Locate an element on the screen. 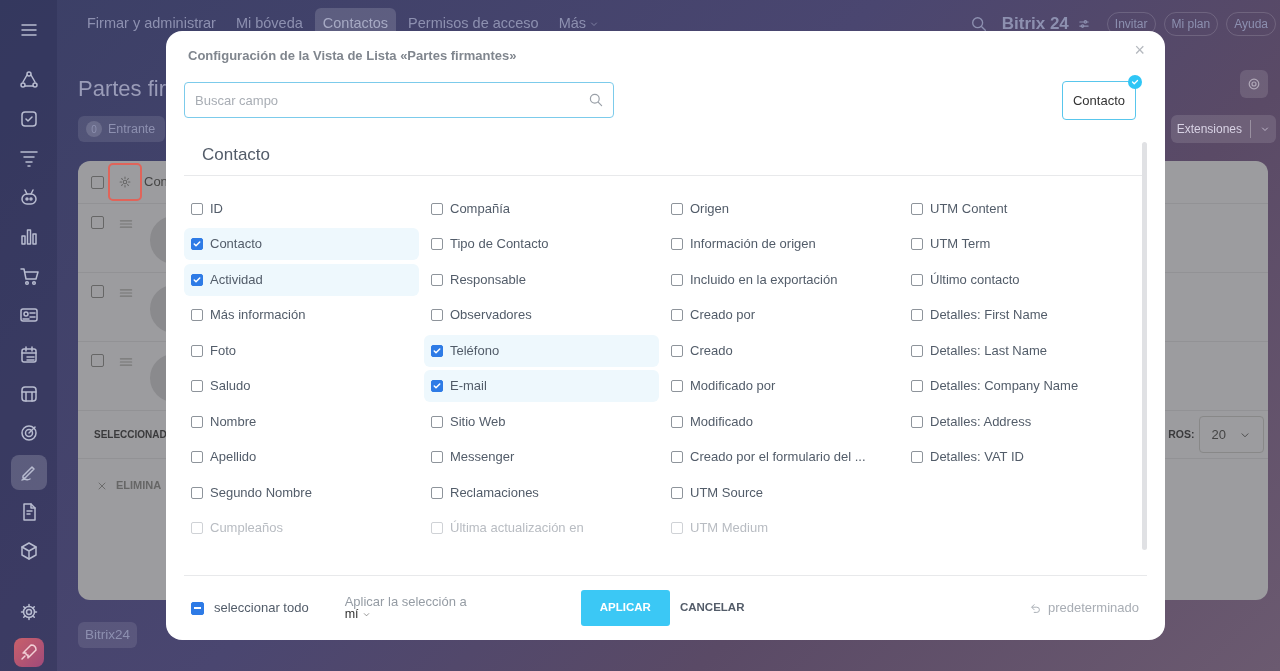 The image size is (1280, 671). field-option: Detalles: Address is located at coordinates (1021, 421).